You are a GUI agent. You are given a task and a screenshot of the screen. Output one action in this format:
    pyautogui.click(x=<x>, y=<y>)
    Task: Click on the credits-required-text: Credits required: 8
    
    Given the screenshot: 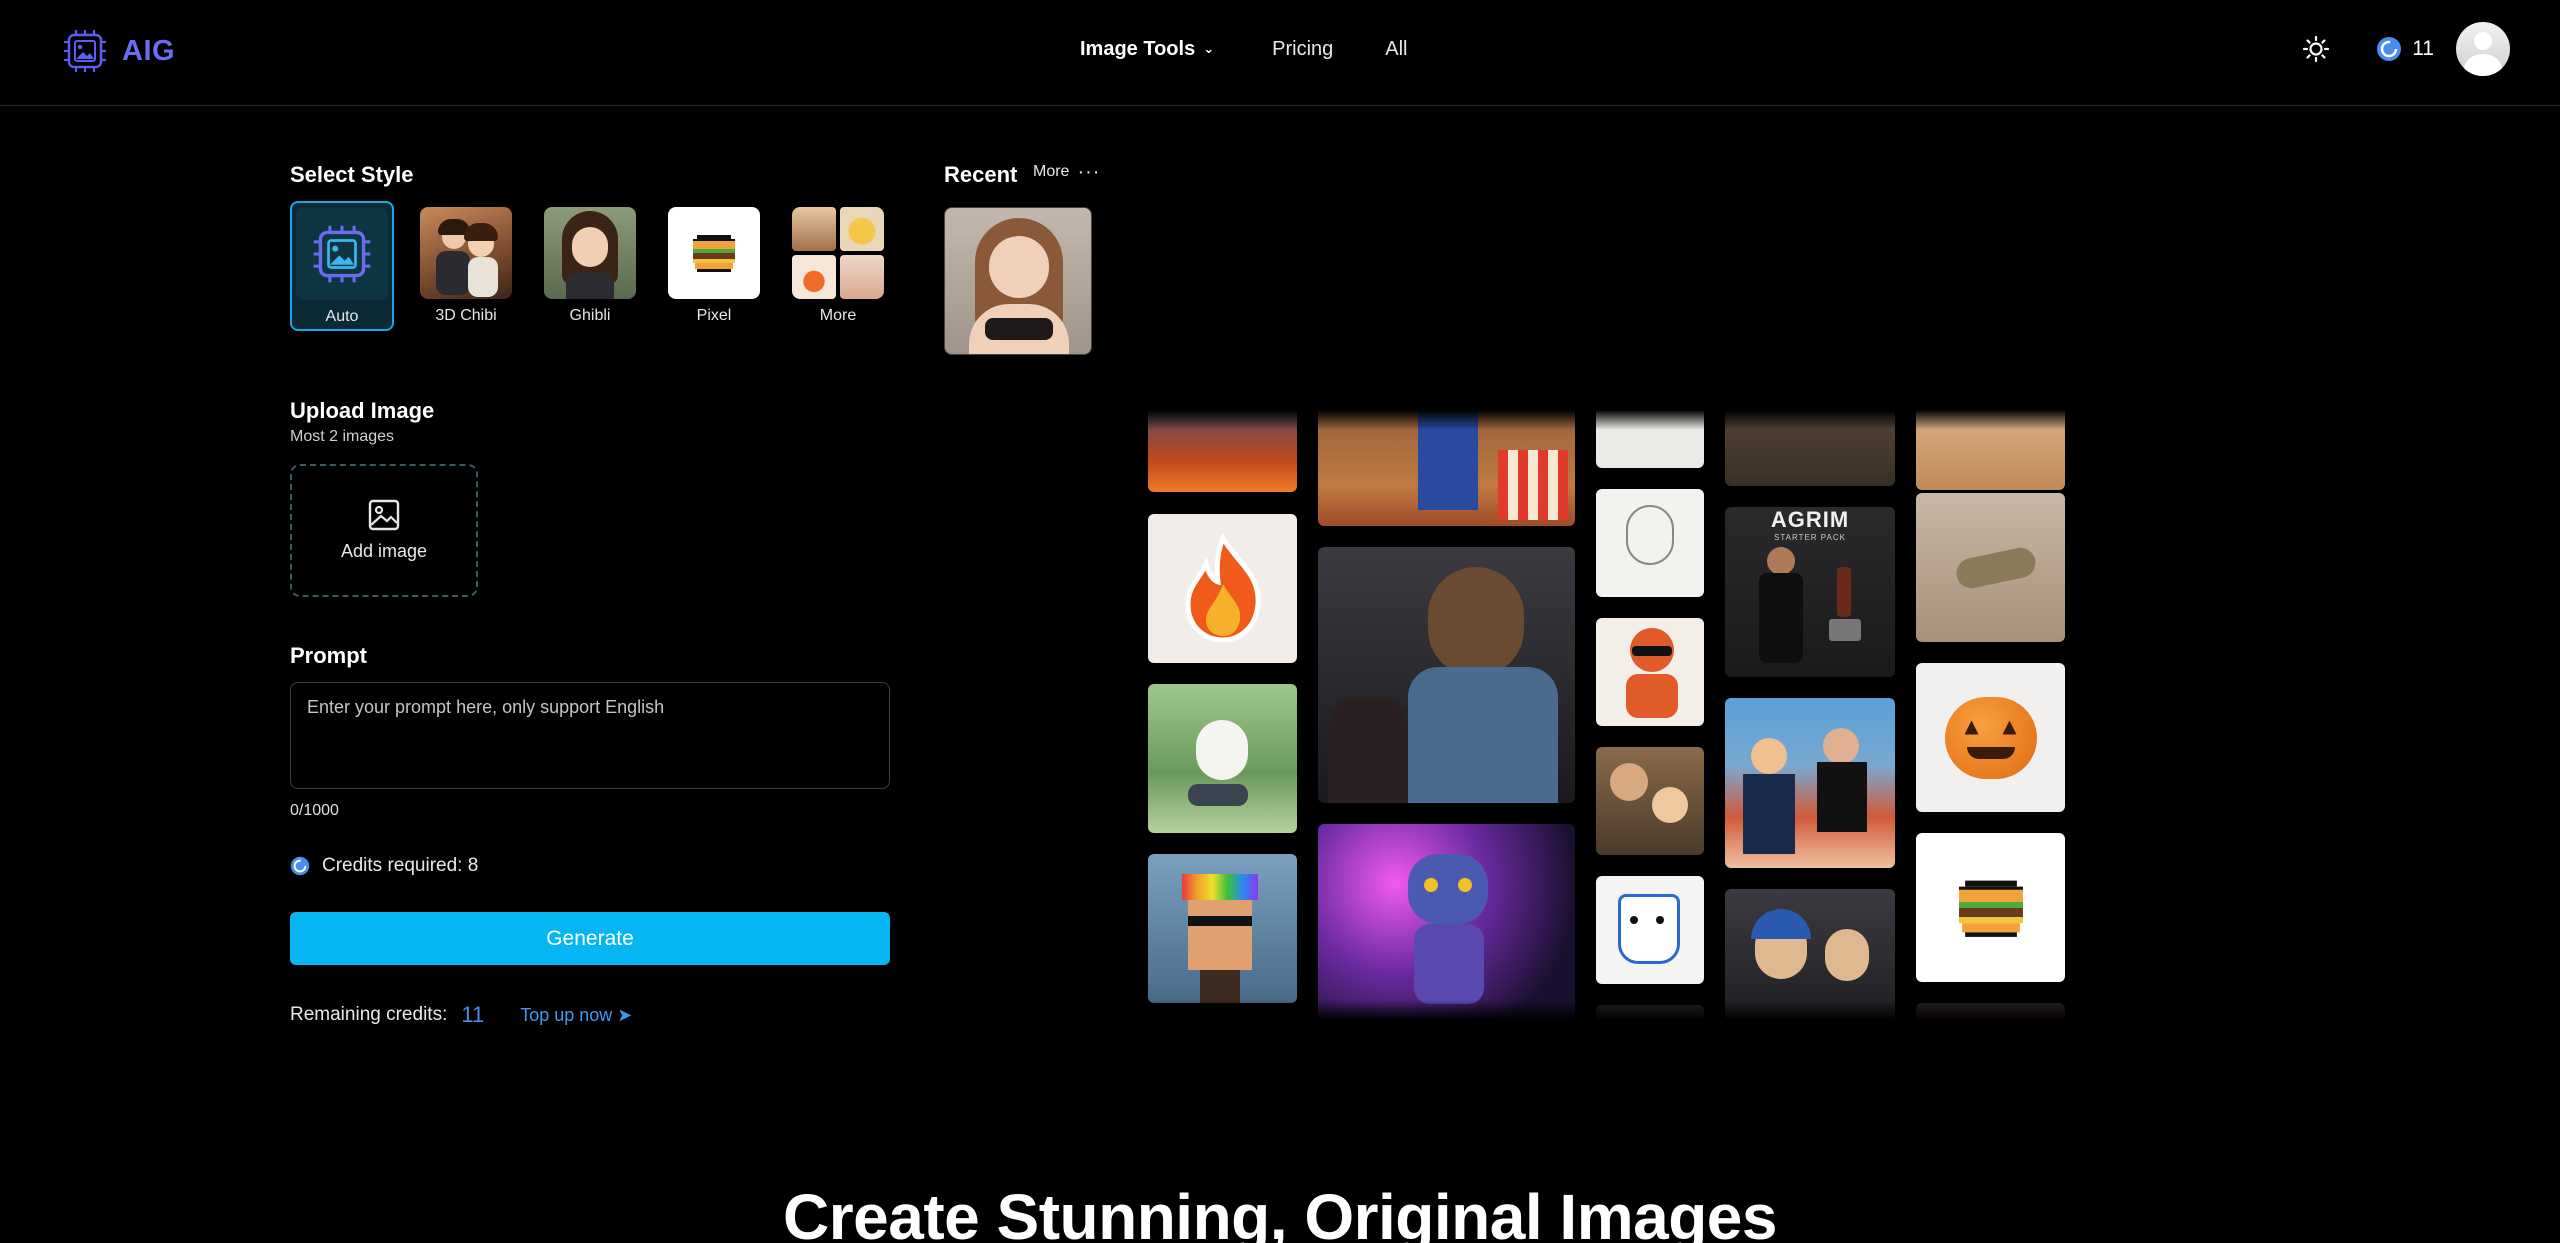 What is the action you would take?
    pyautogui.click(x=400, y=865)
    